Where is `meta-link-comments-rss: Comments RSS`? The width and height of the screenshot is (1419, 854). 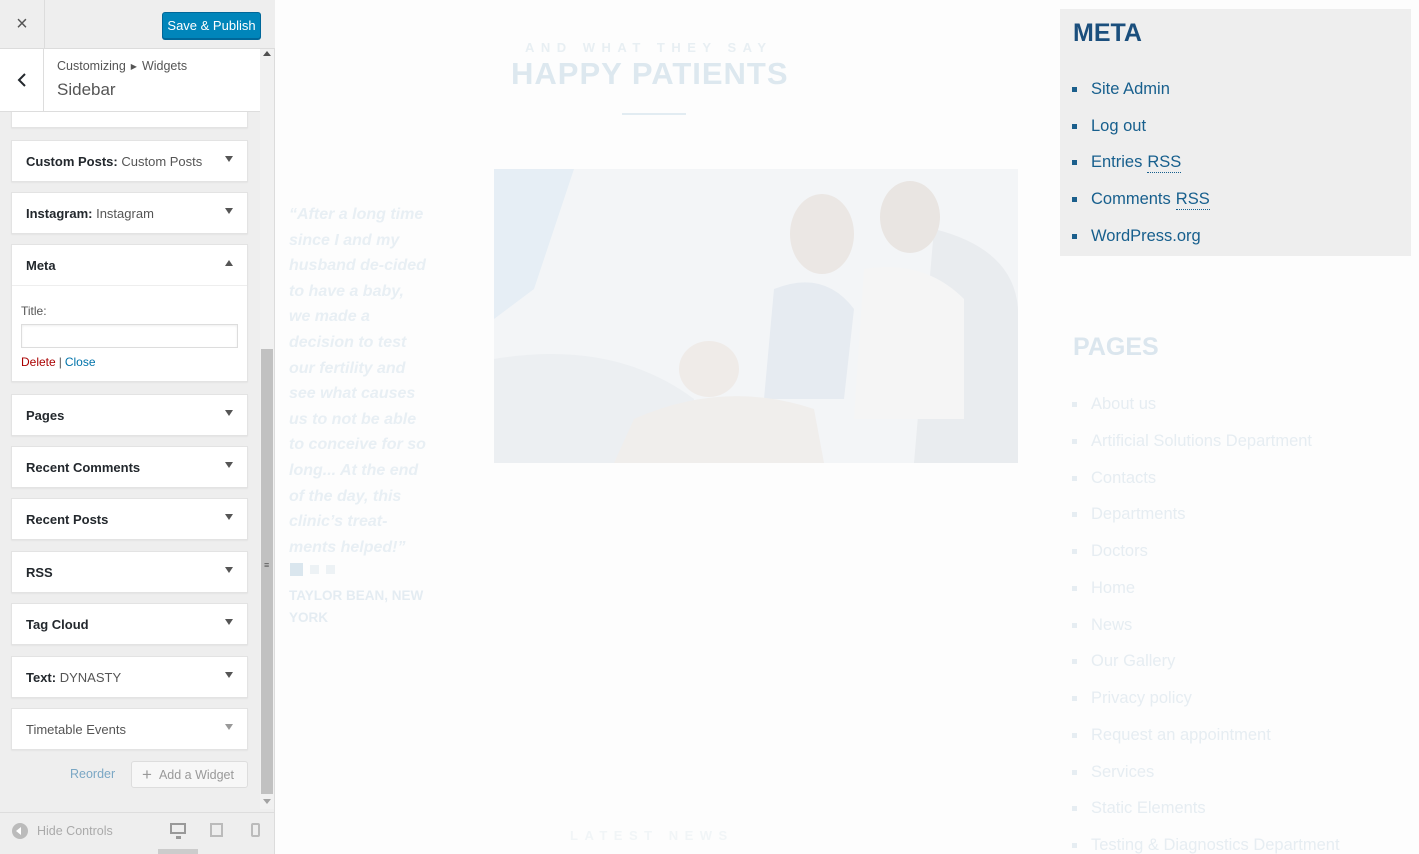
meta-link-comments-rss: Comments RSS is located at coordinates (1141, 208).